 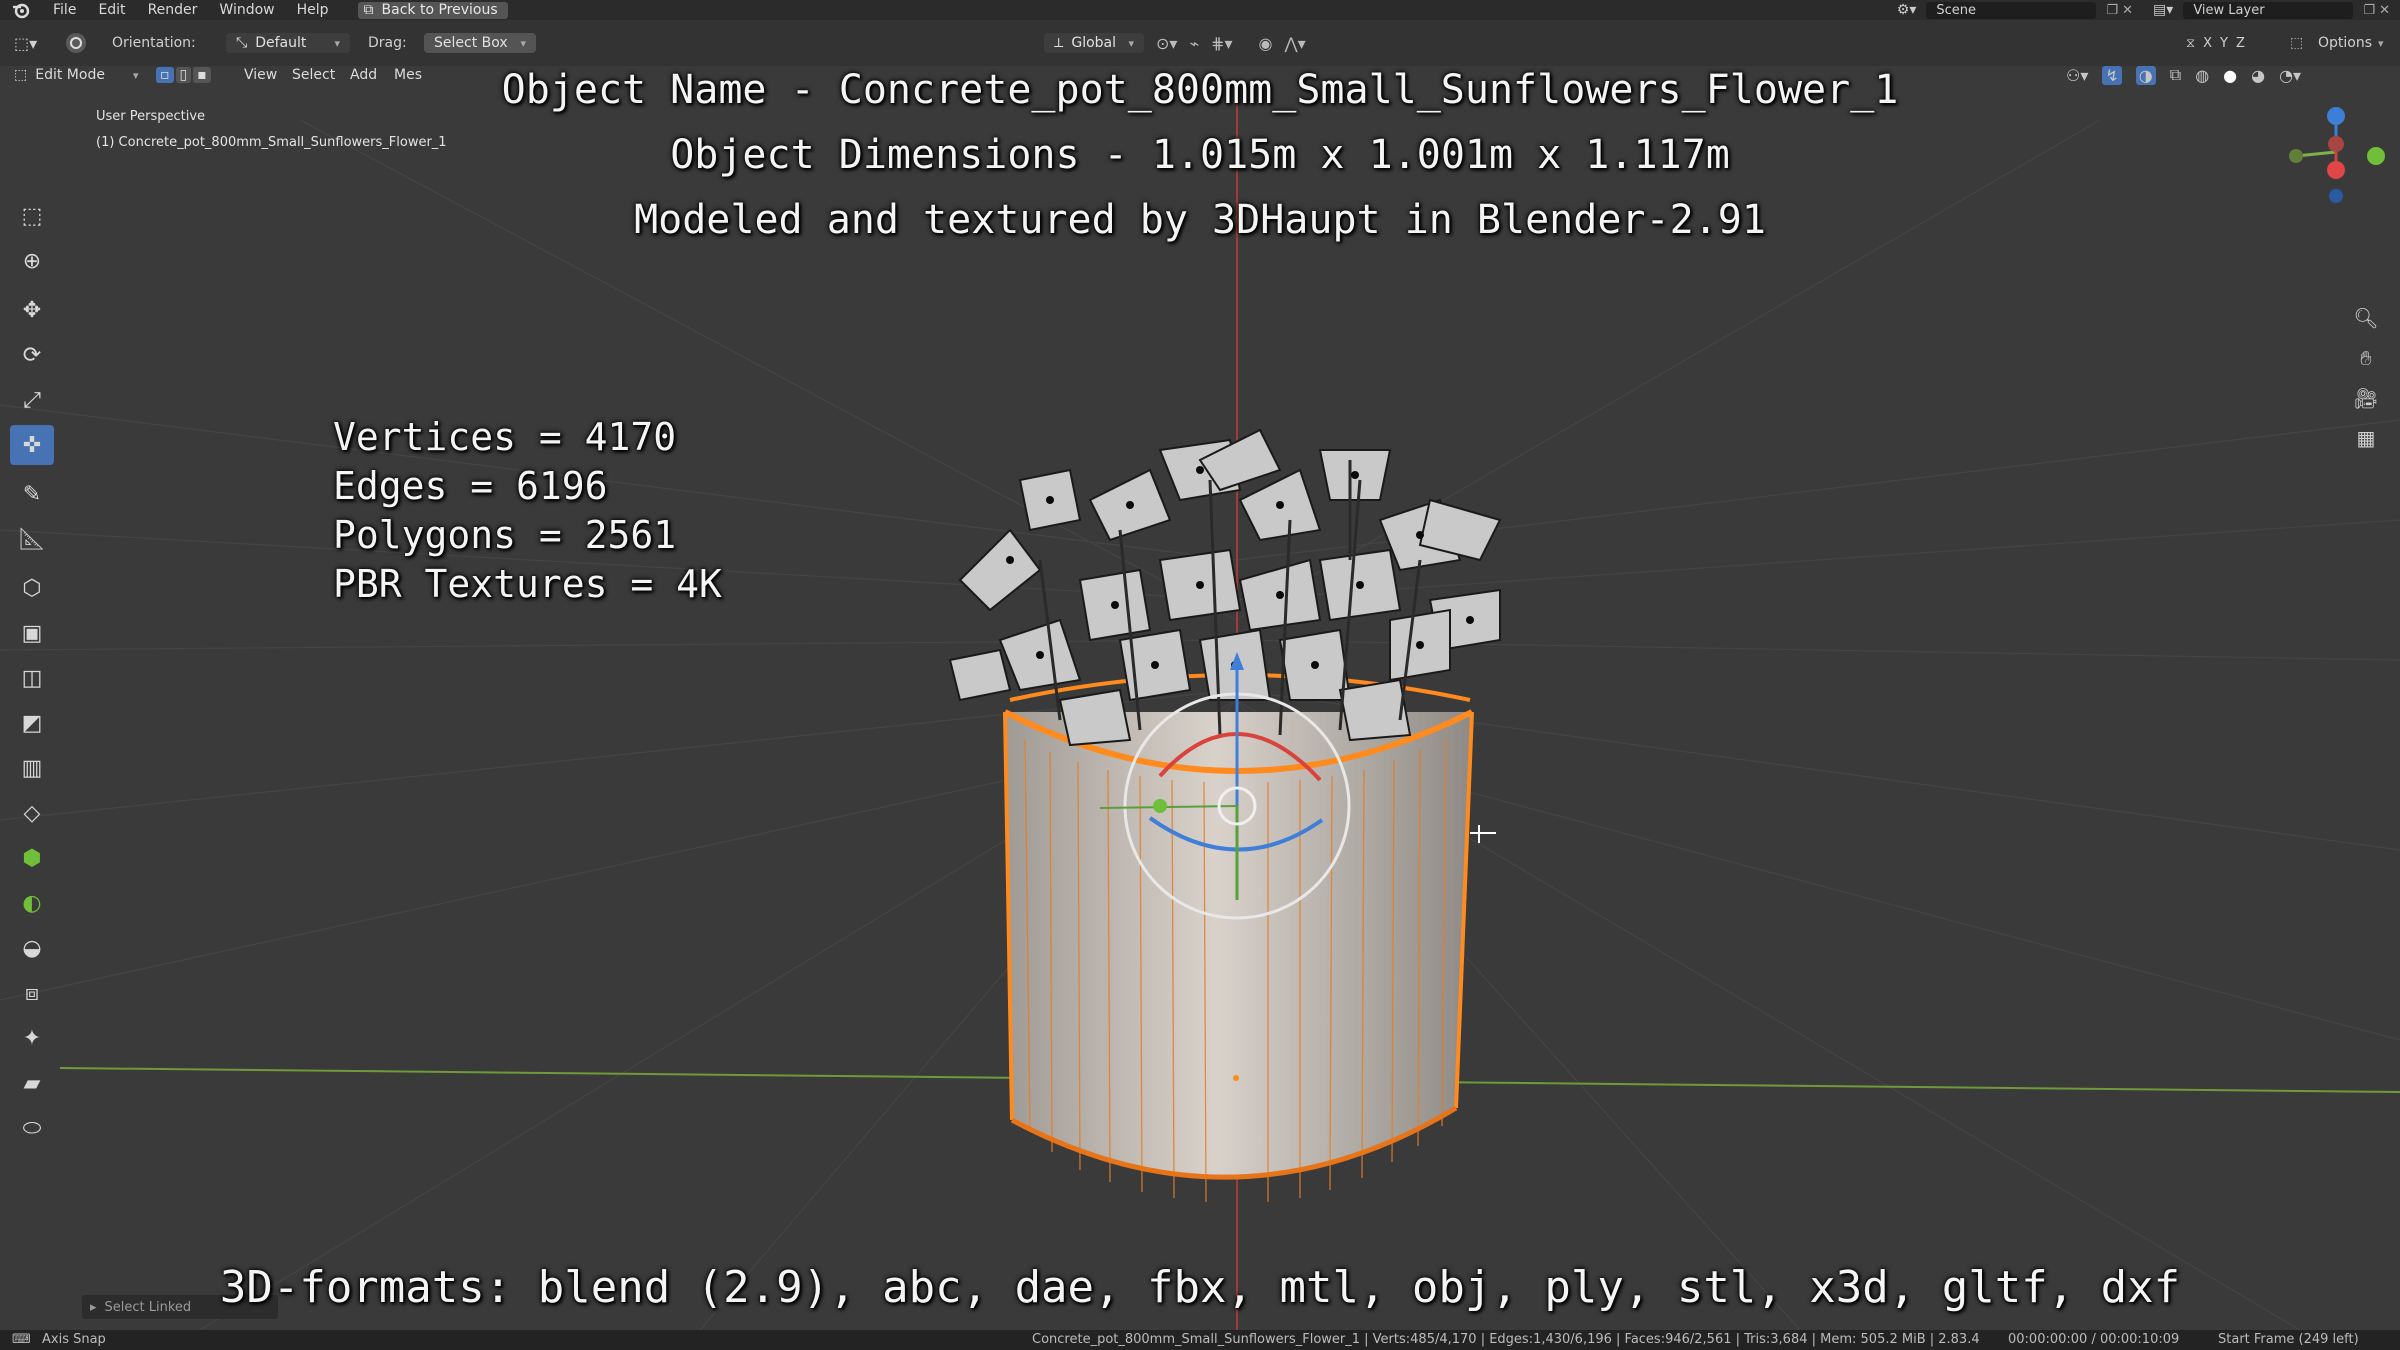 What do you see at coordinates (32, 539) in the screenshot?
I see `measure-tool-icon: 📐︎` at bounding box center [32, 539].